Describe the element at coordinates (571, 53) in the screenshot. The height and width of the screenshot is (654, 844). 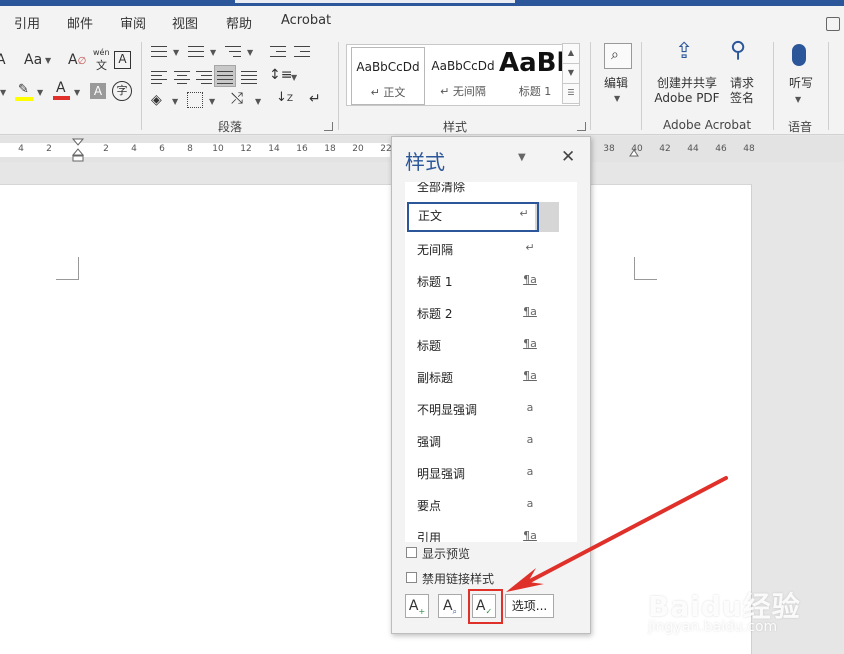
I see `gallery-up-button: ▲` at that location.